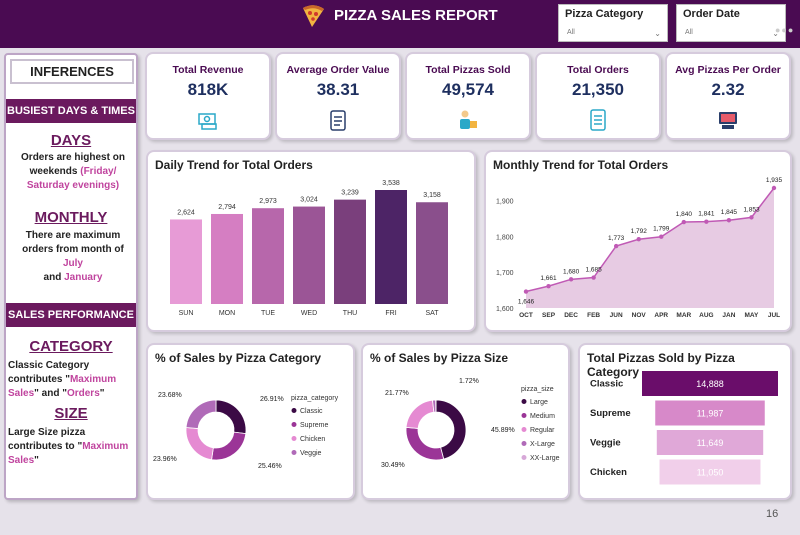  Describe the element at coordinates (468, 89) in the screenshot. I see `kpi-value: 49,574` at that location.